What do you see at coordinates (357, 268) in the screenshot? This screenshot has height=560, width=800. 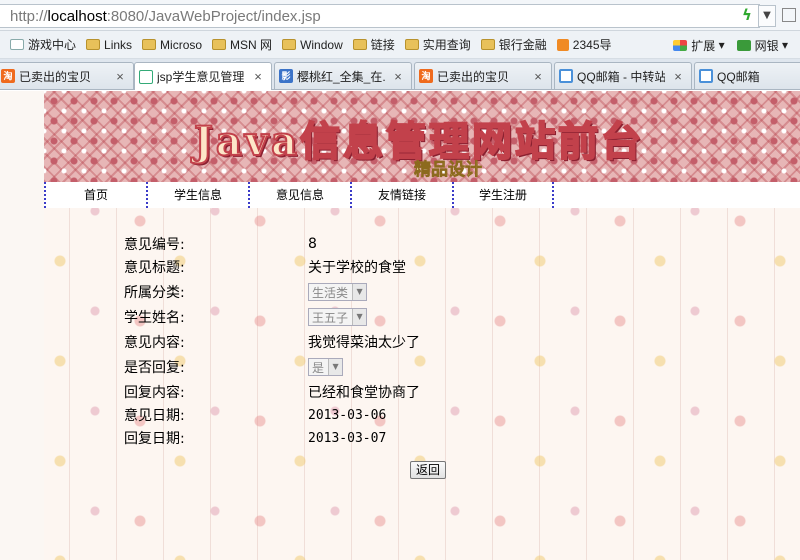 I see `value-title: 关于学校的食堂` at bounding box center [357, 268].